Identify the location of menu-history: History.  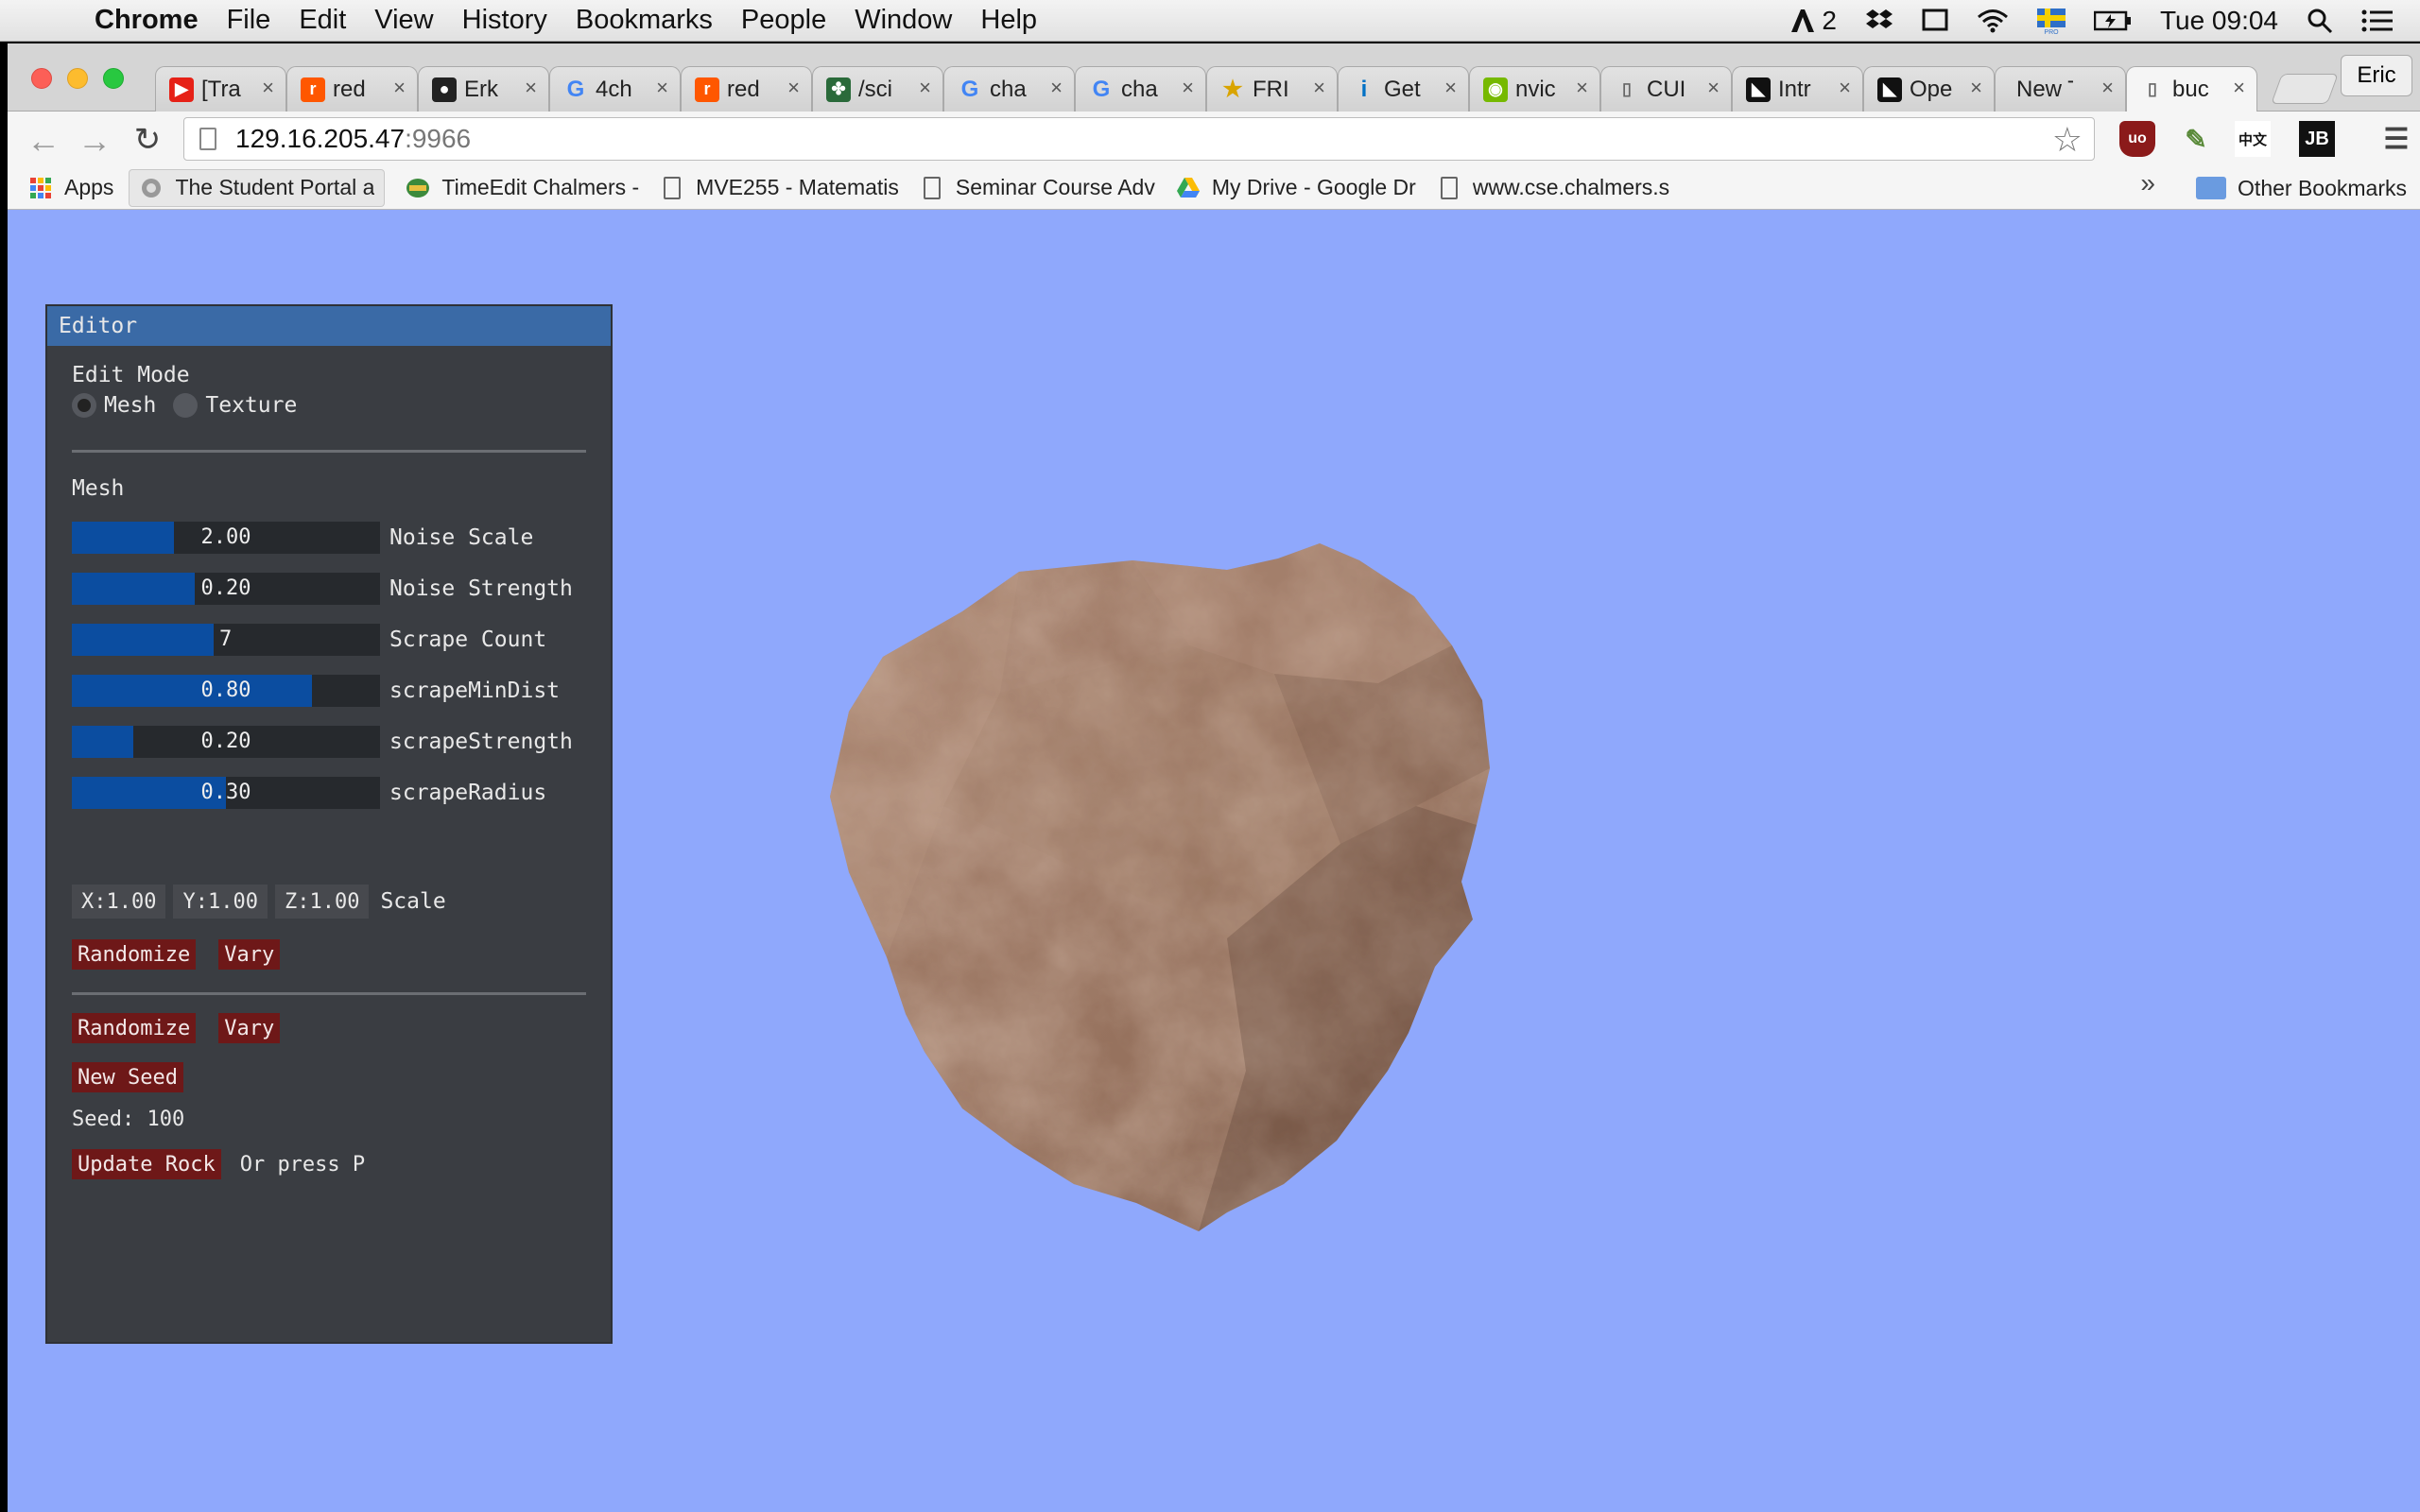
(504, 20).